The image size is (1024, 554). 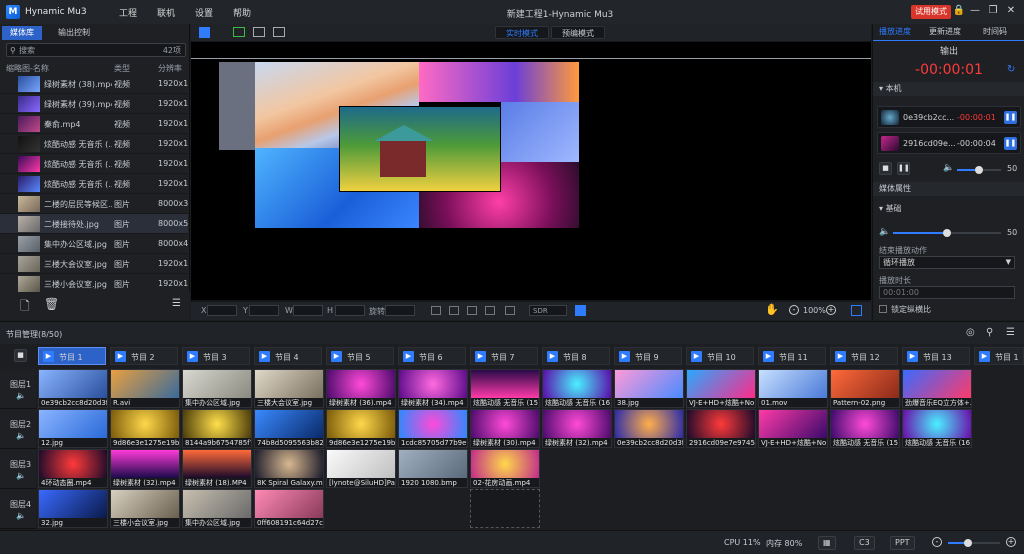 What do you see at coordinates (505, 508) in the screenshot?
I see `empty-drop-slot` at bounding box center [505, 508].